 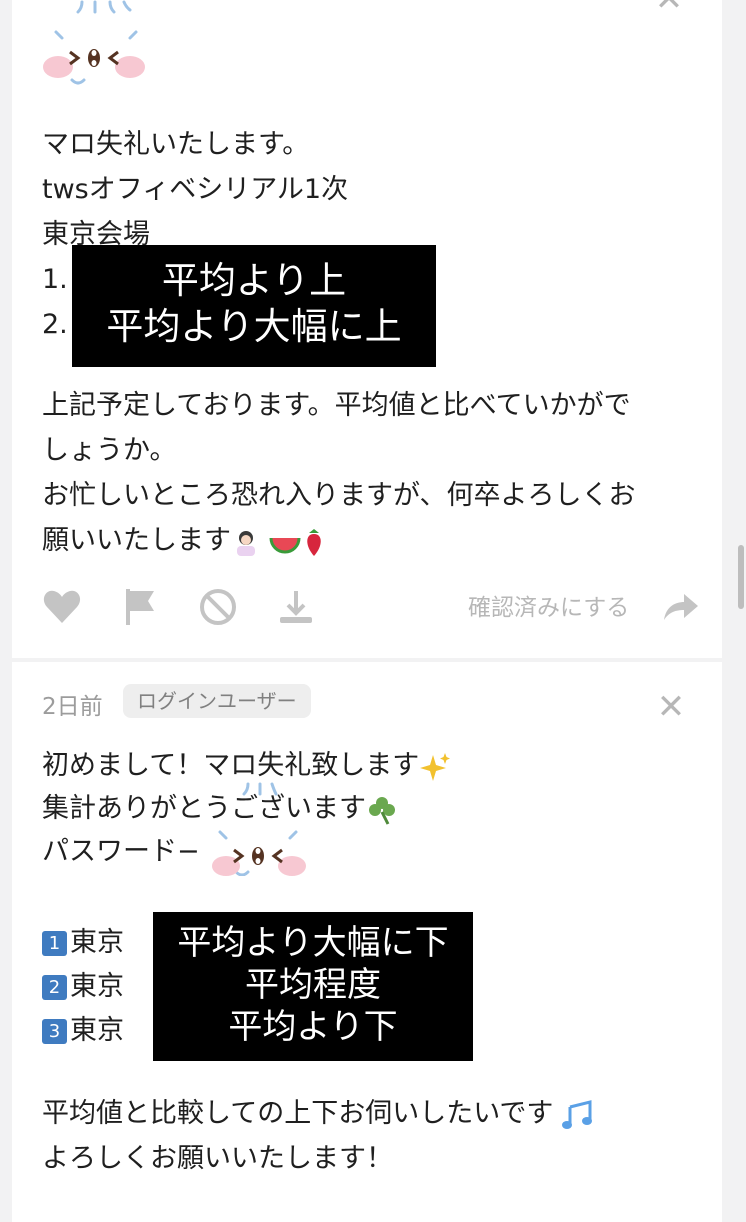 What do you see at coordinates (298, 1113) in the screenshot?
I see `post-line-text: 平均値と比較しての上下お伺いしたいです` at bounding box center [298, 1113].